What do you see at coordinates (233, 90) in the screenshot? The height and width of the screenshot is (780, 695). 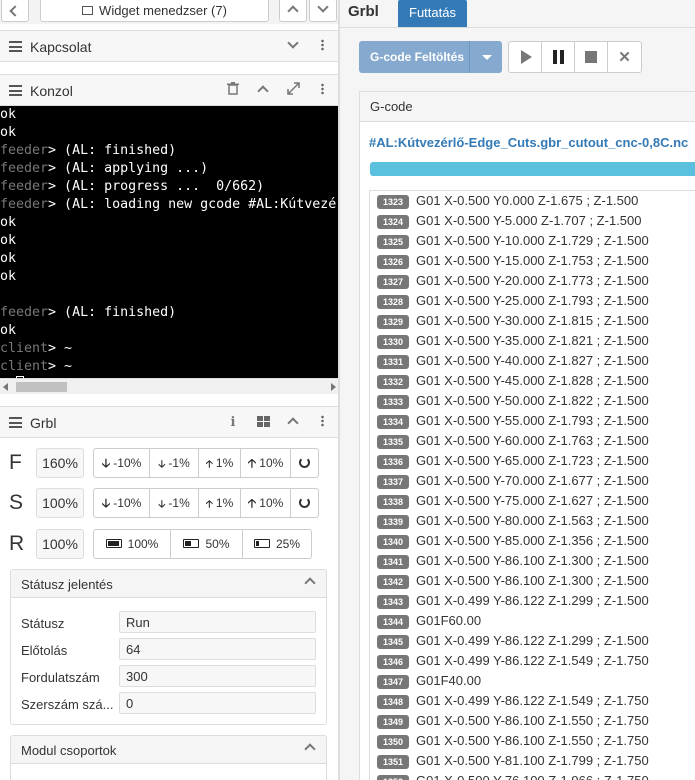 I see `clear-console-button` at bounding box center [233, 90].